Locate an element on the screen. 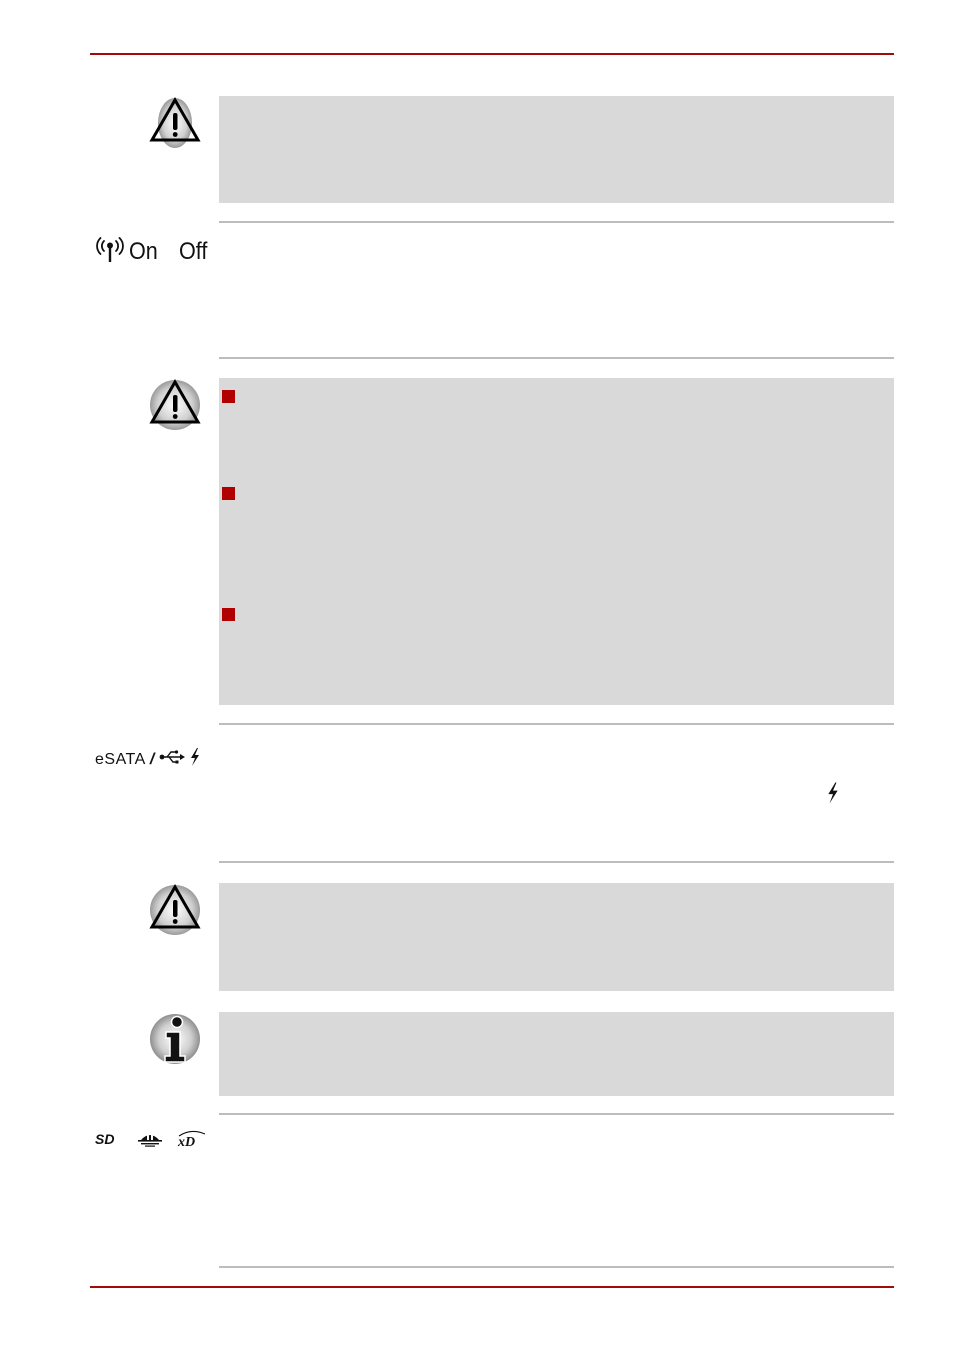  svg-text: xD is located at coordinates (186, 1141).